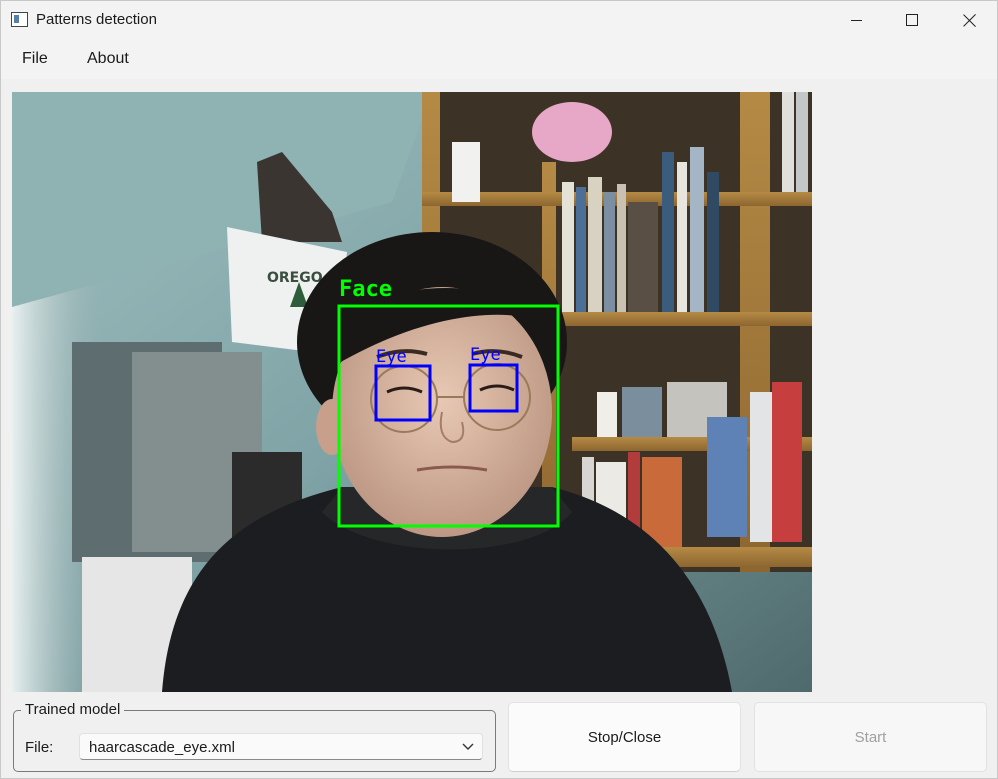 This screenshot has height=779, width=998. I want to click on title-bar: Patterns detection, so click(499, 20).